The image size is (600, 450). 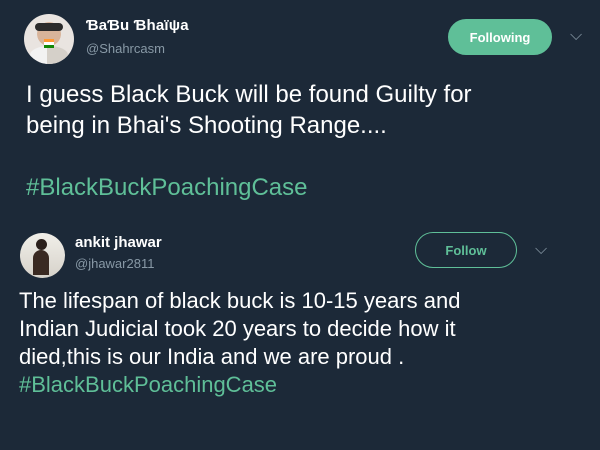 What do you see at coordinates (114, 263) in the screenshot?
I see `user-handle: @jhawar2811` at bounding box center [114, 263].